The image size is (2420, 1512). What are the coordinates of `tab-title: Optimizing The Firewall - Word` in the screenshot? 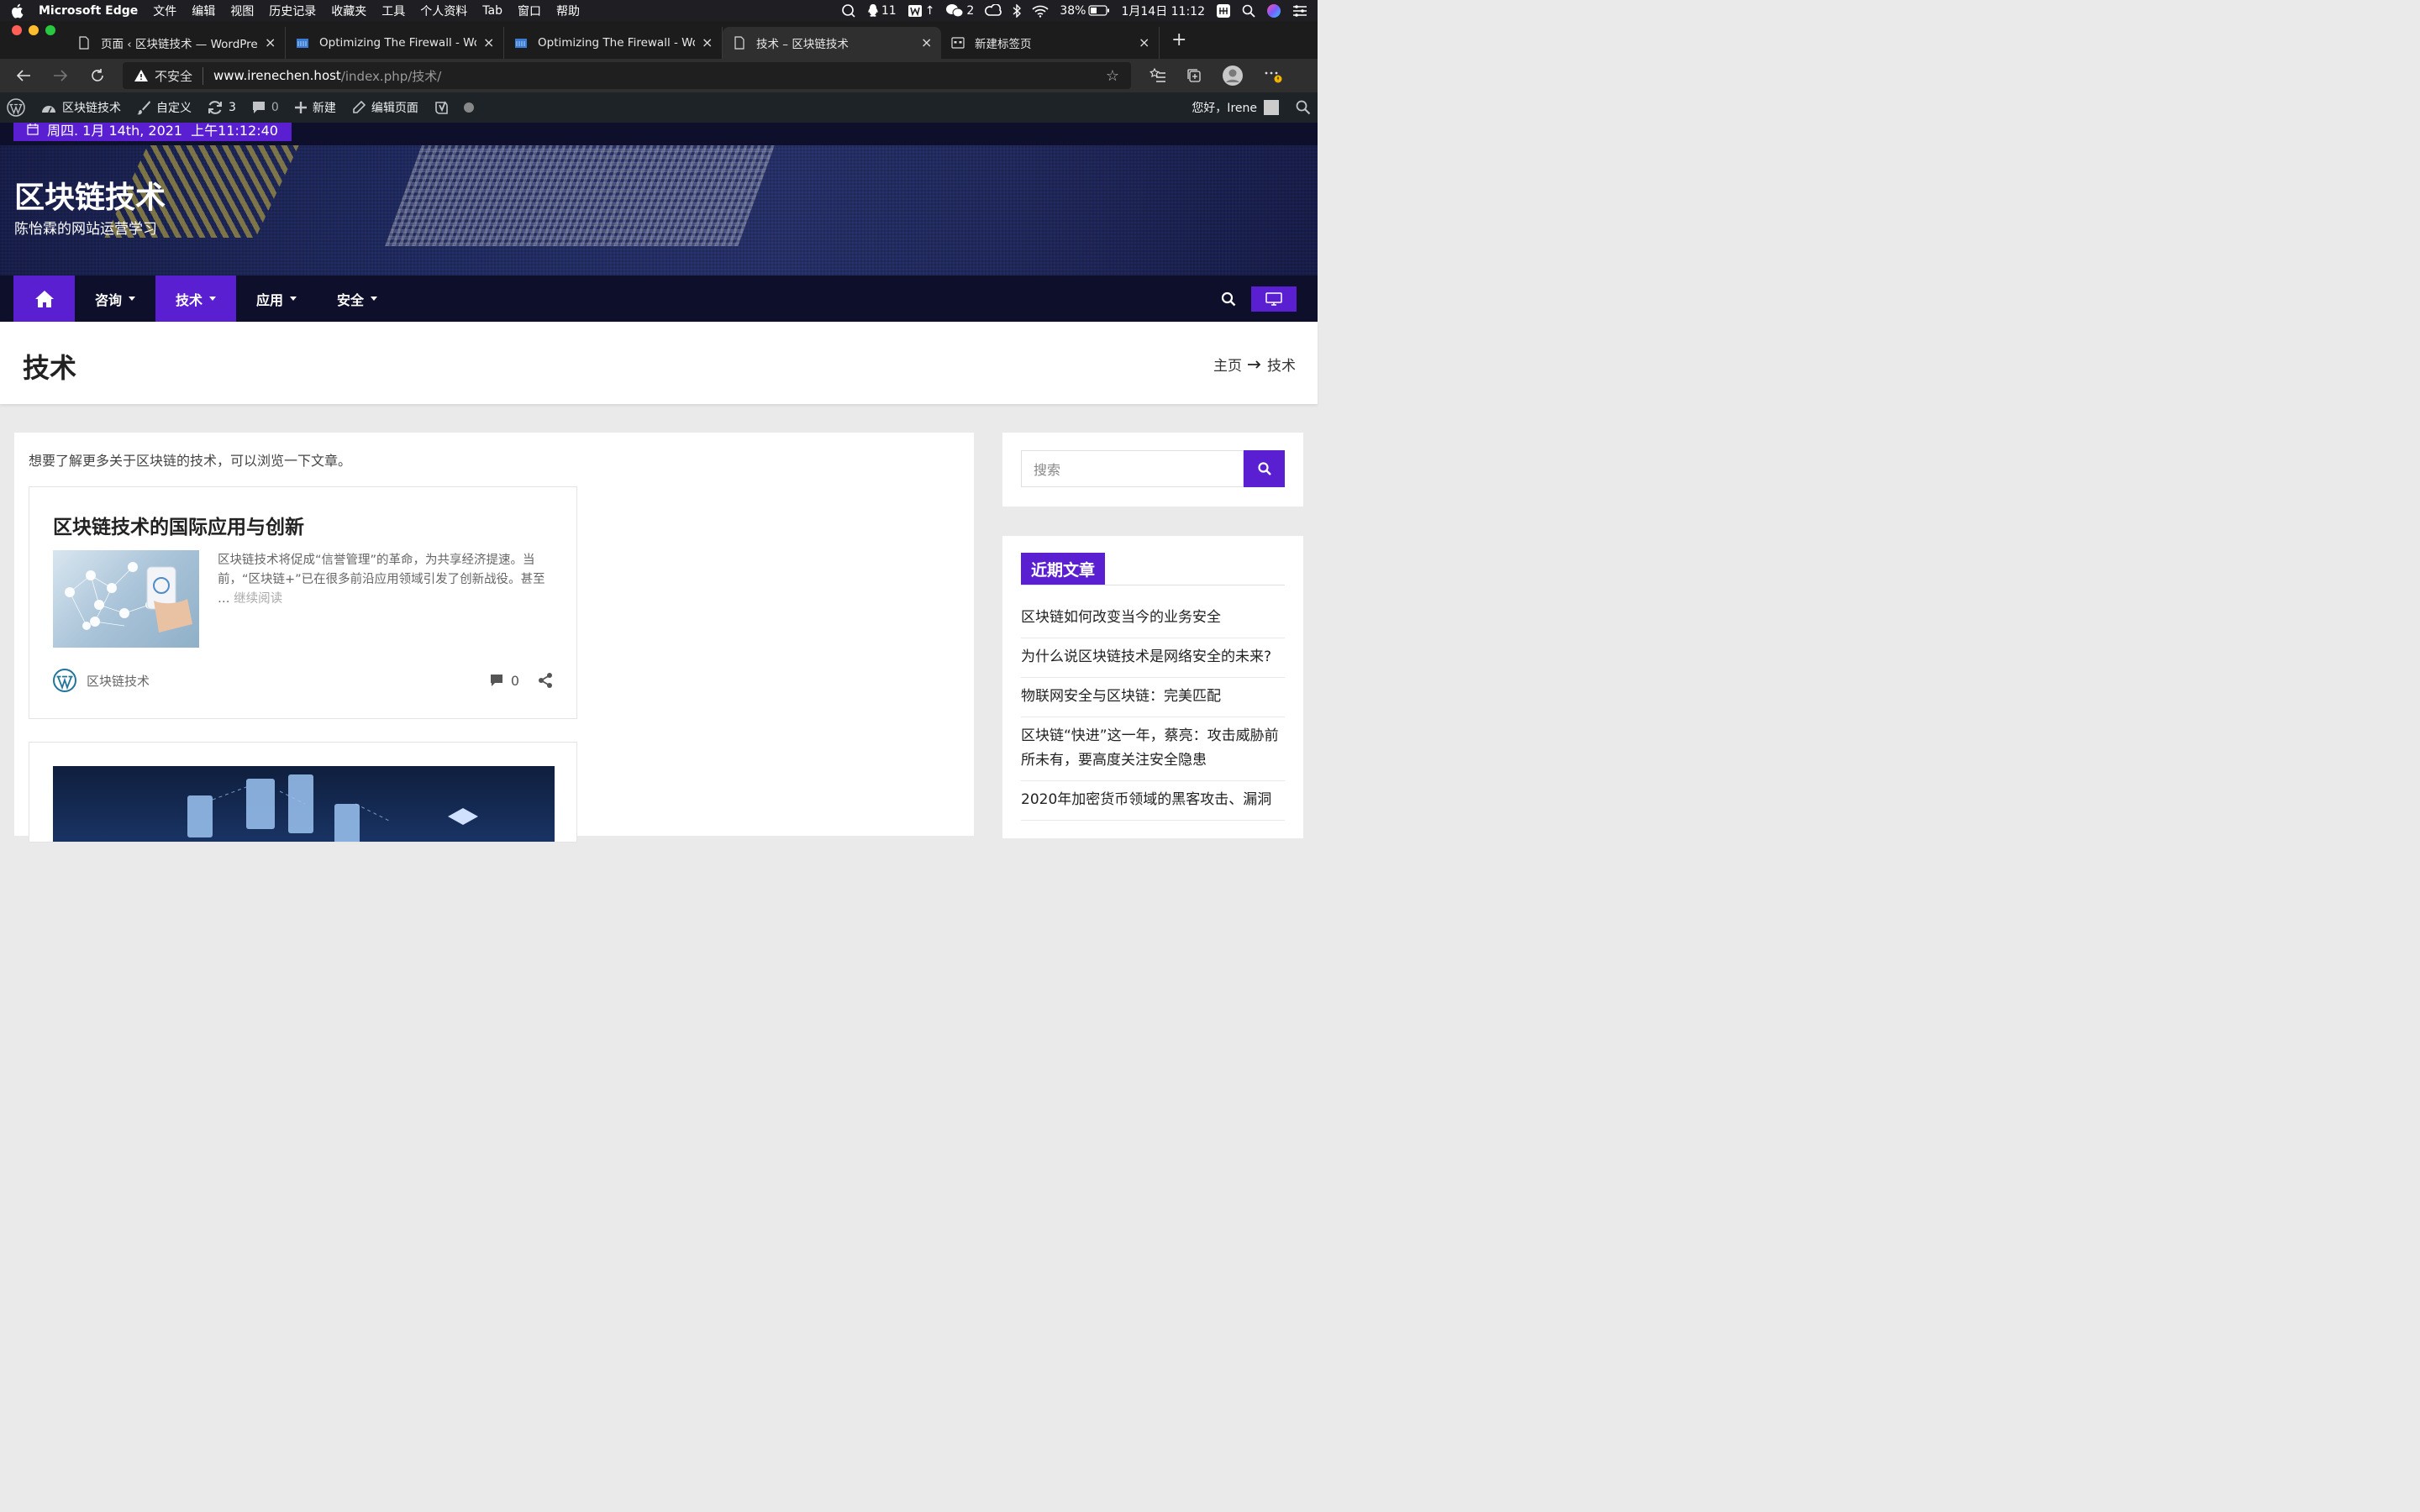 It's located at (616, 43).